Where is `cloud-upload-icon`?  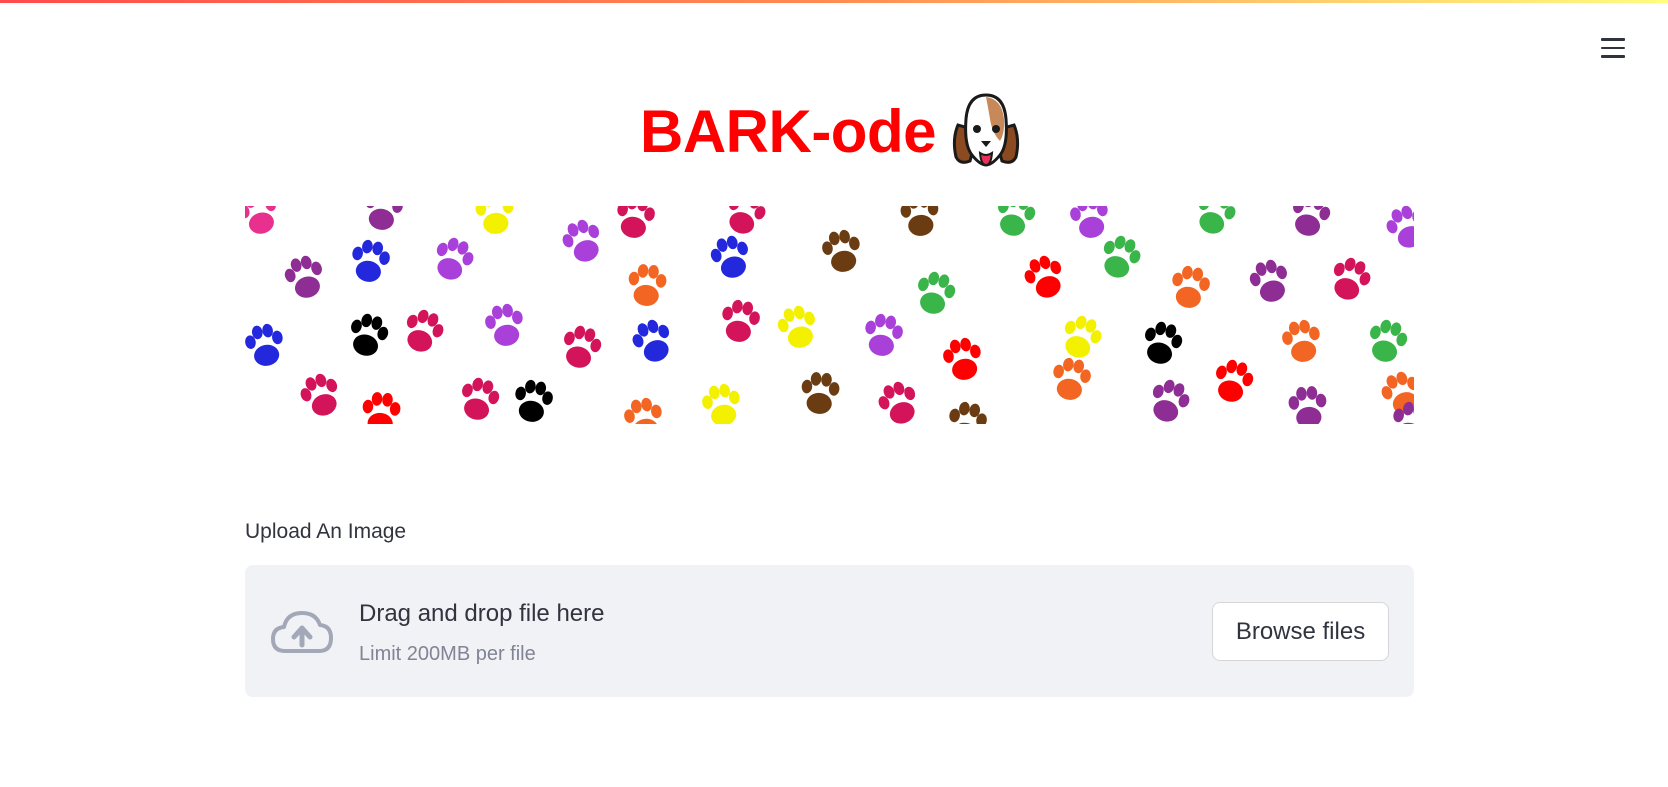 cloud-upload-icon is located at coordinates (302, 632).